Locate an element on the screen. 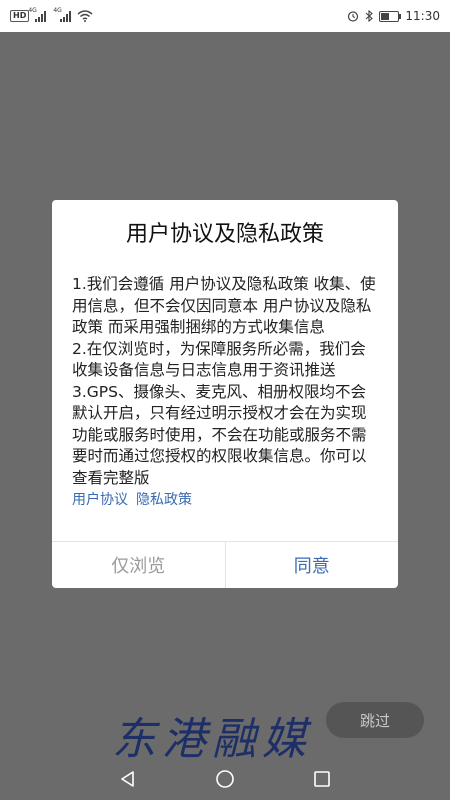 The image size is (450, 800). user-agreement-link: 用户协议 is located at coordinates (100, 501).